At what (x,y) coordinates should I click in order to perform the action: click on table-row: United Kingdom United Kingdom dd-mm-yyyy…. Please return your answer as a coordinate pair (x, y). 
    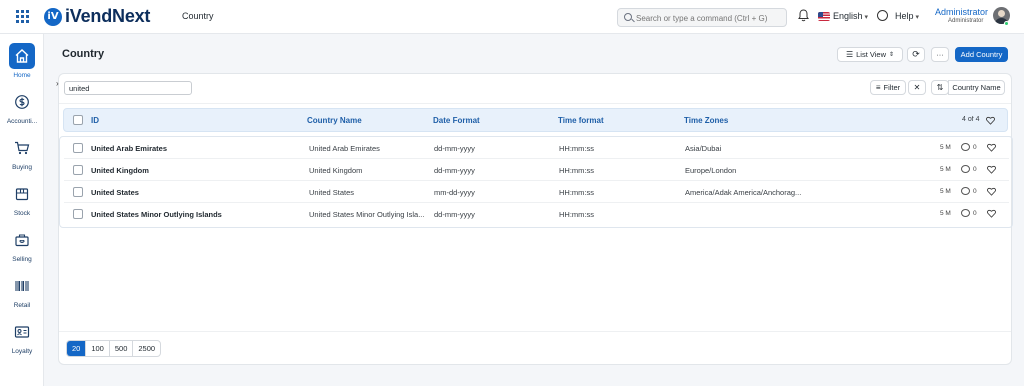
    Looking at the image, I should click on (536, 170).